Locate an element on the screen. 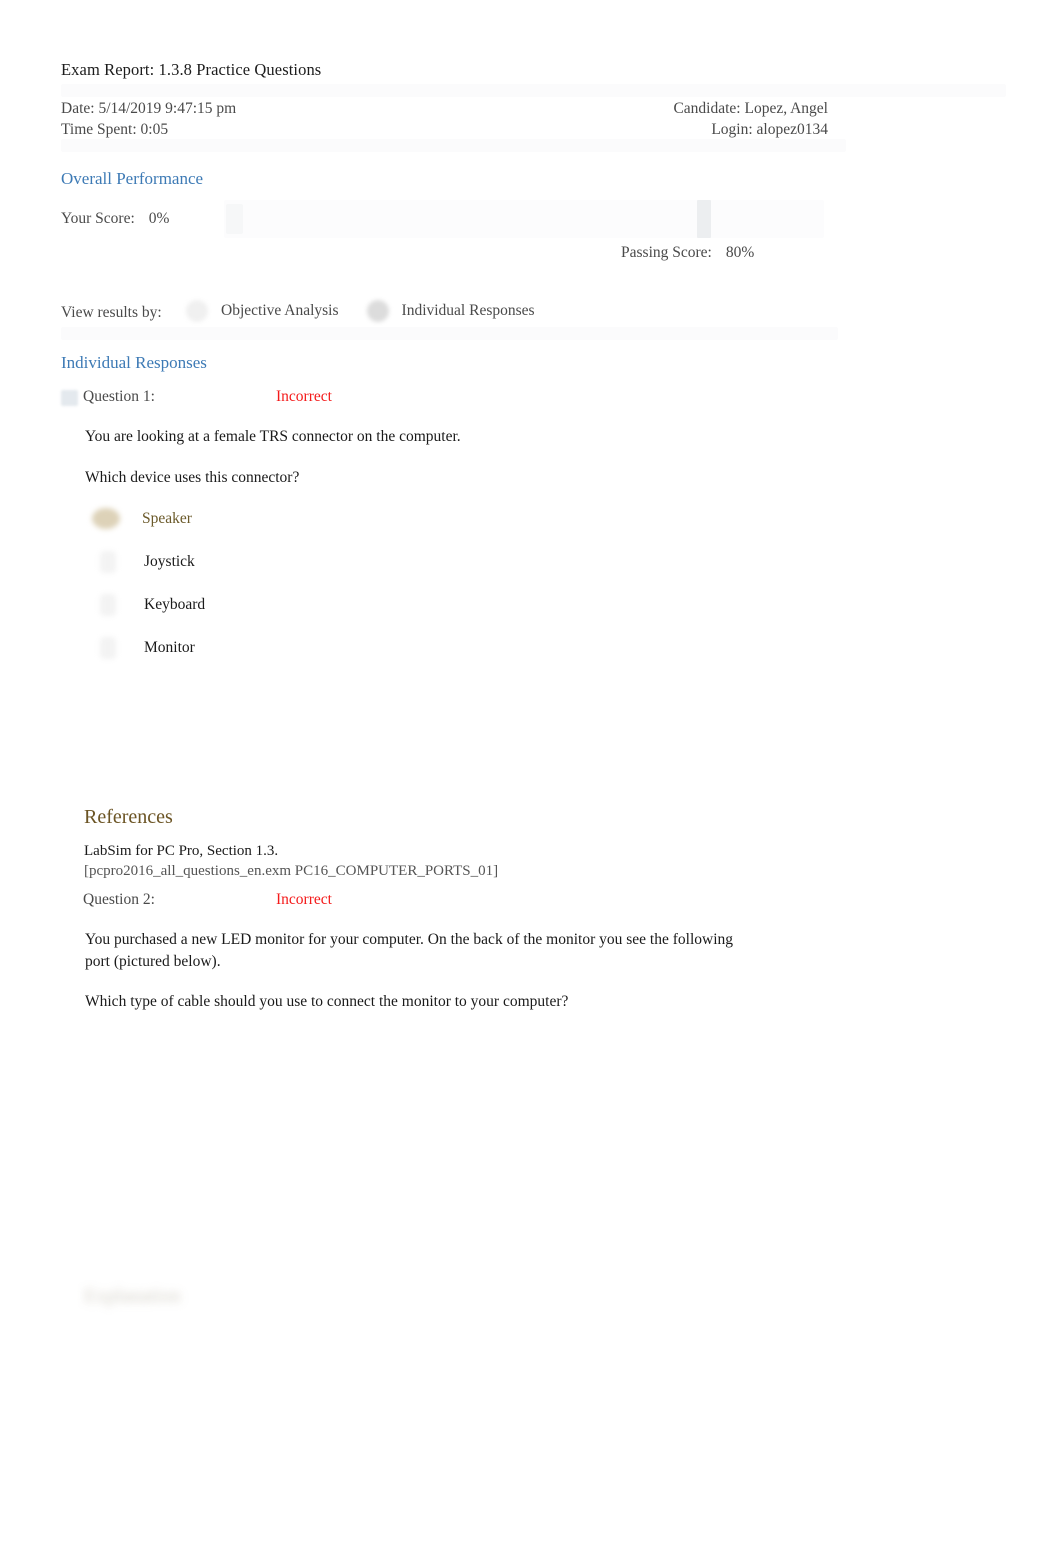  radio-individual-responses: Individual Responses is located at coordinates (450, 311).